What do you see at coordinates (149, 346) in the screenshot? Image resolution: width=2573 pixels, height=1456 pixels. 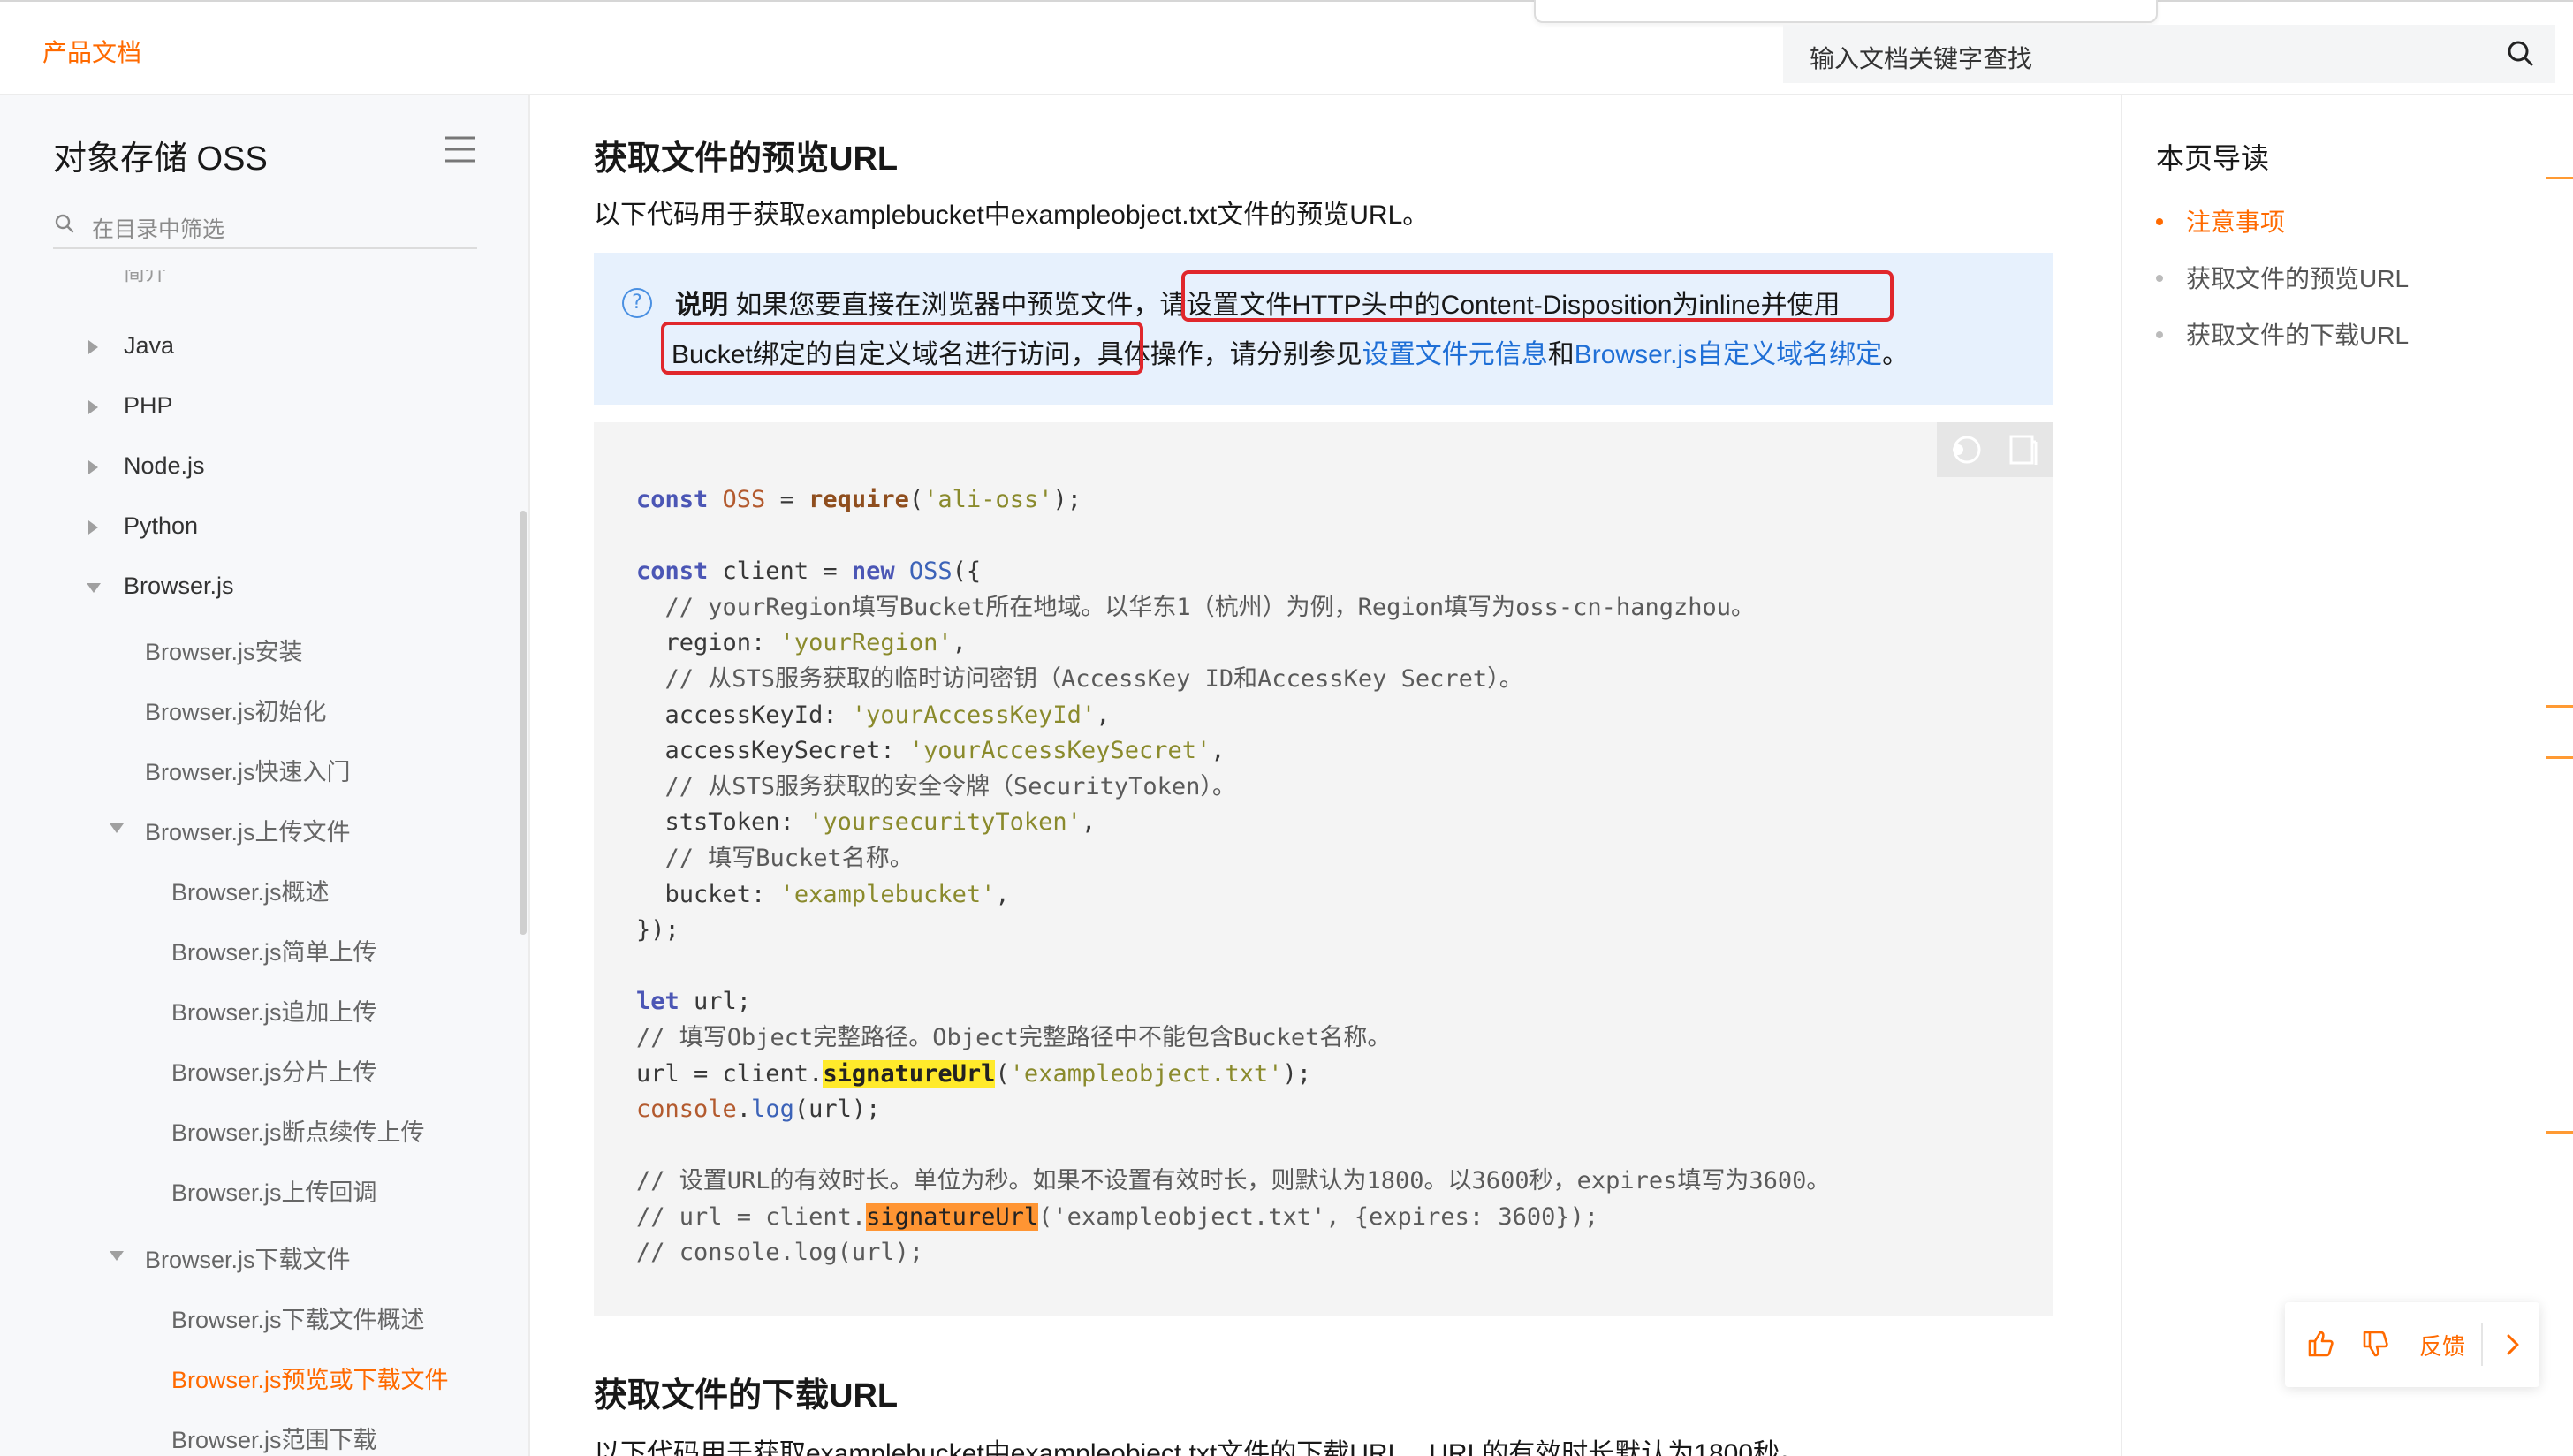 I see `sidebar-item-java: Java` at bounding box center [149, 346].